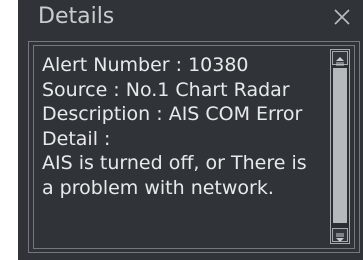 The width and height of the screenshot is (363, 260). Describe the element at coordinates (190, 17) in the screenshot. I see `title-bar: Details` at that location.